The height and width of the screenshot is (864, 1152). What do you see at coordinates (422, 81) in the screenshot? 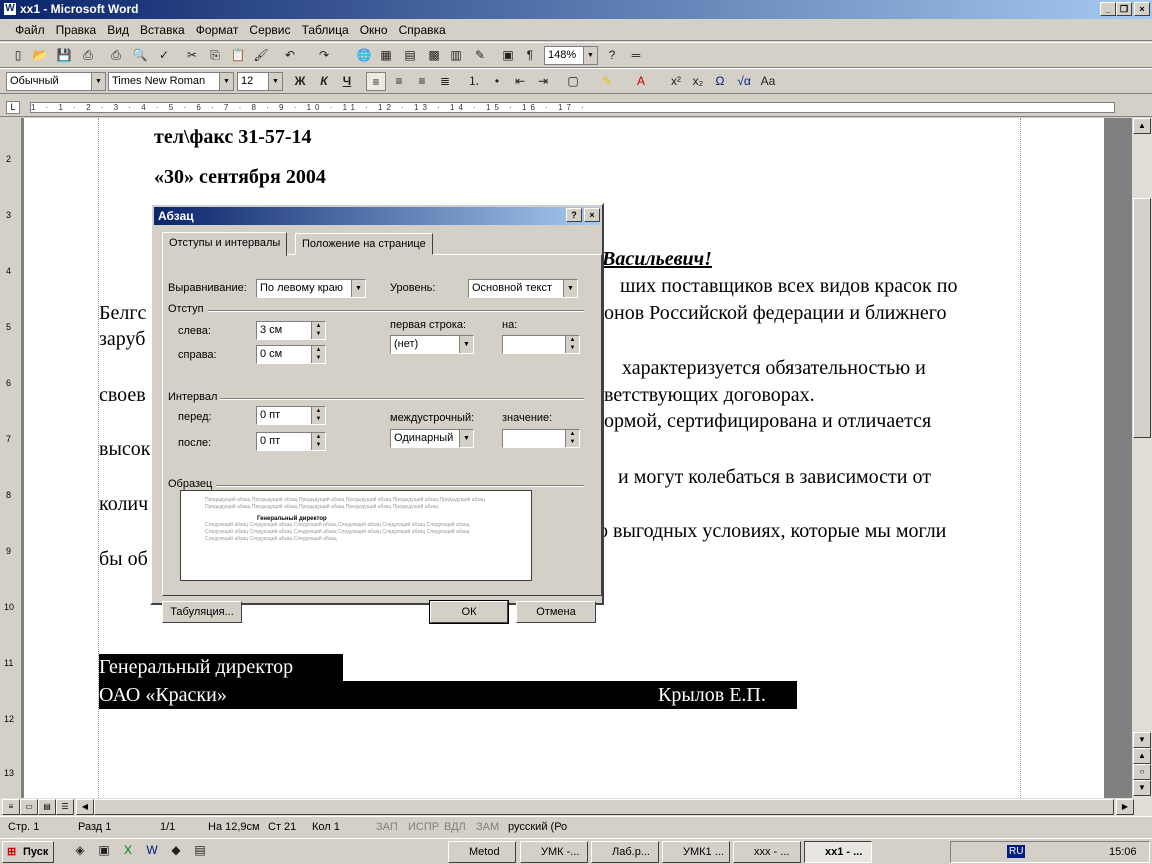
I see `align-right-icon: ≡` at bounding box center [422, 81].